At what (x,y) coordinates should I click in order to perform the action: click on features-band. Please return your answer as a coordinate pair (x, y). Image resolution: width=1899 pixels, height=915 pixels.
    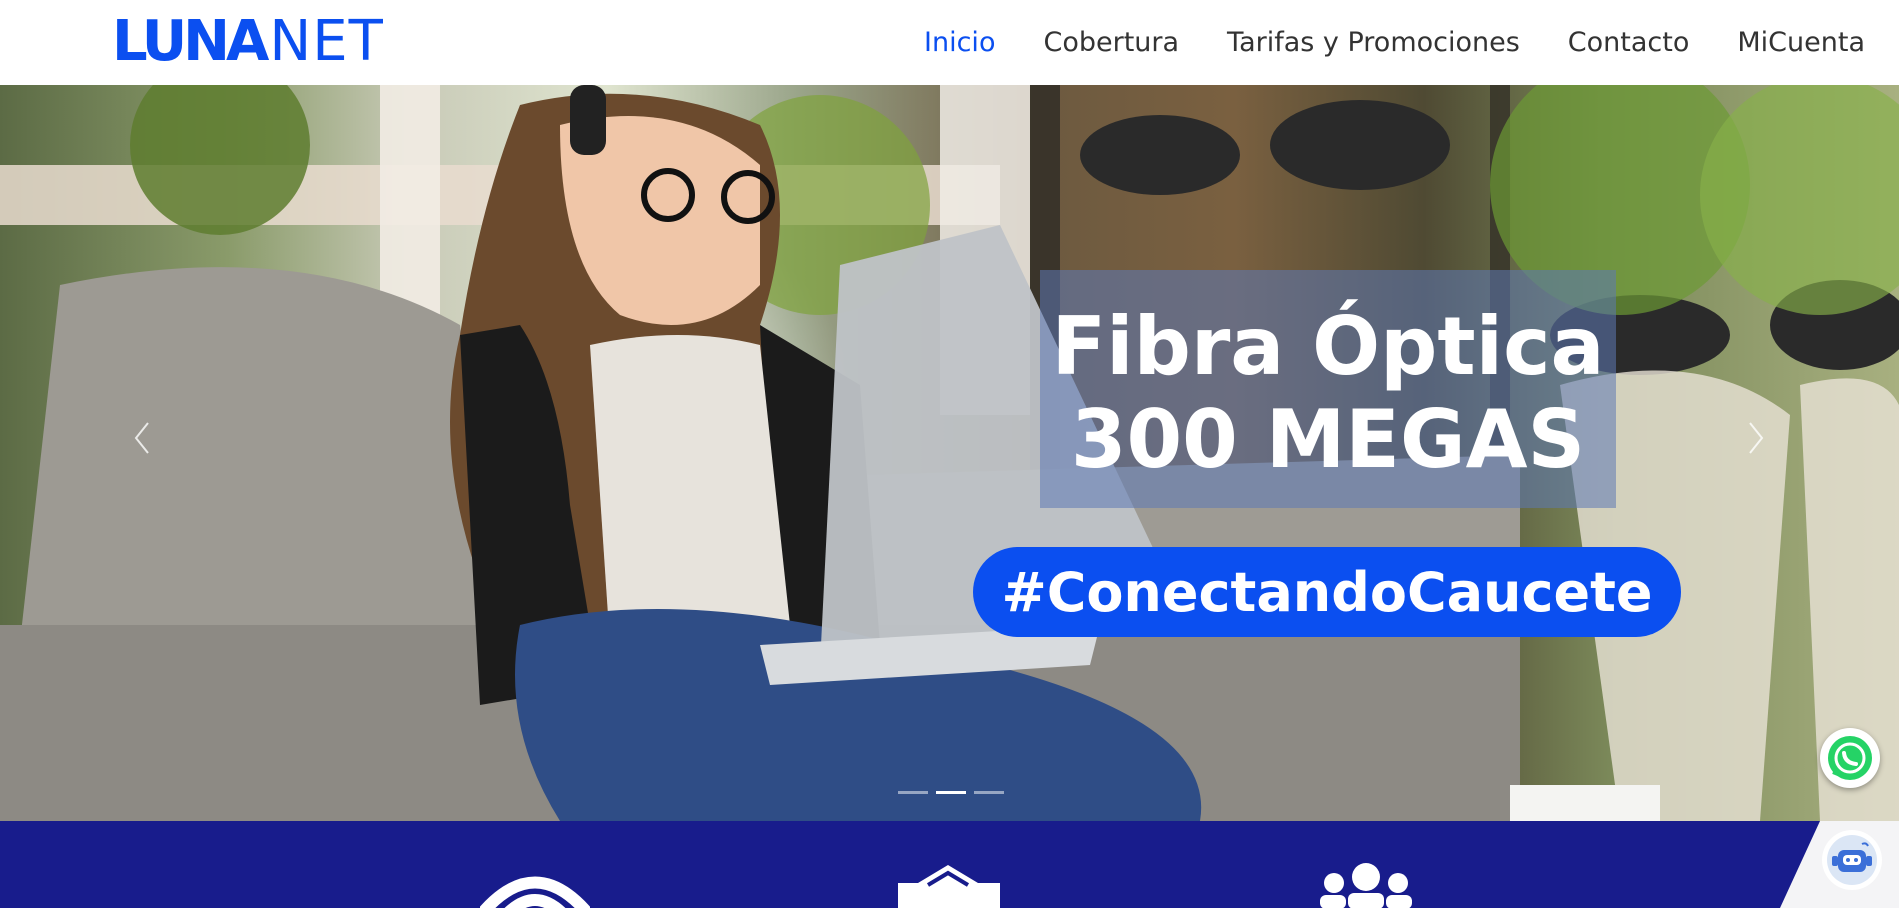
    Looking at the image, I should click on (949, 868).